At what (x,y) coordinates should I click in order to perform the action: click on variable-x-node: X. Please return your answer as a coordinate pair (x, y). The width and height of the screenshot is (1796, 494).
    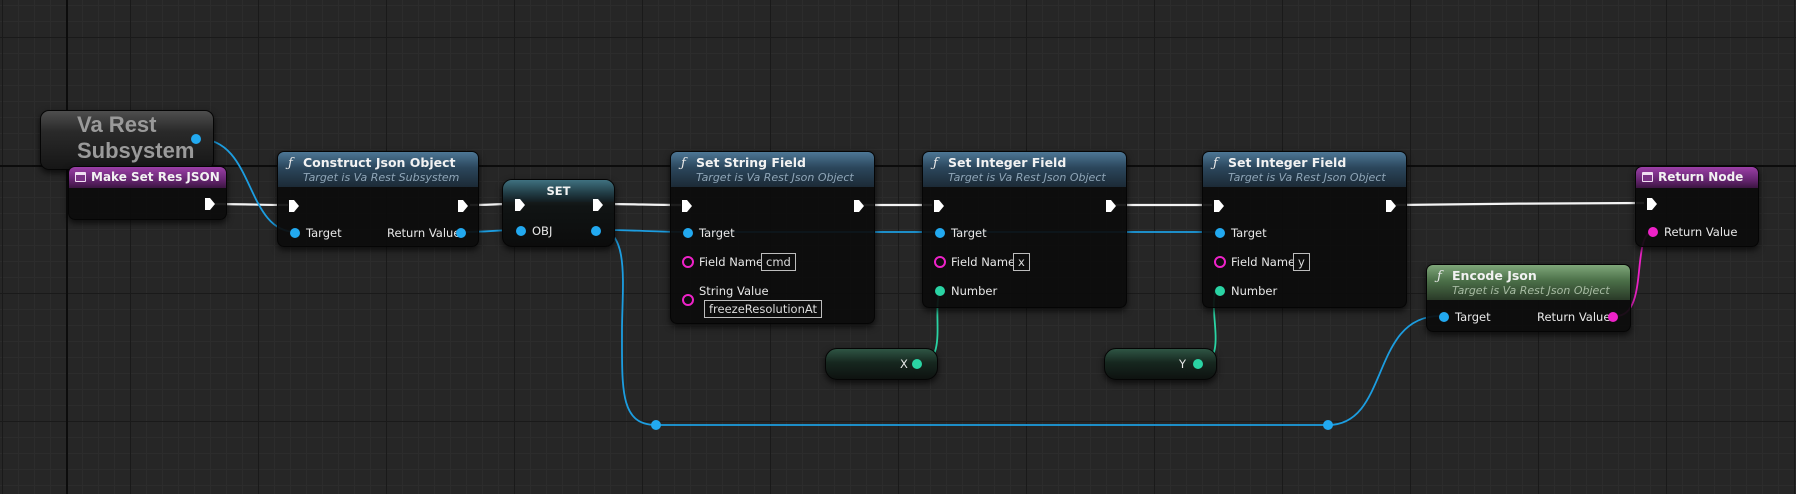
    Looking at the image, I should click on (881, 364).